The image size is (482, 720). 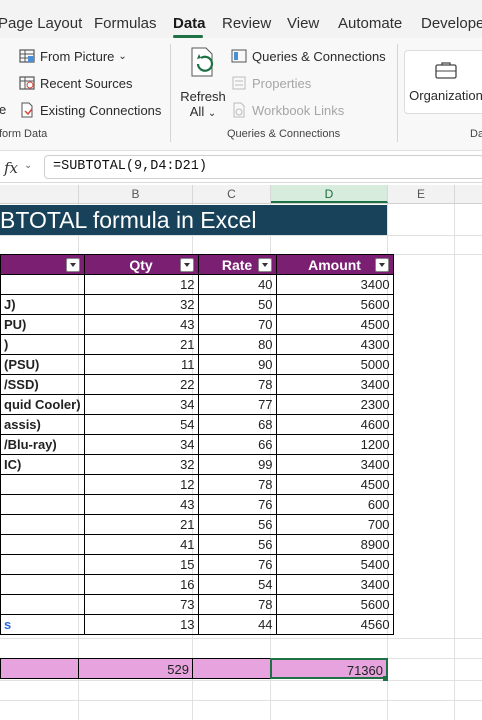 I want to click on cell-item: /SSD), so click(x=42, y=384).